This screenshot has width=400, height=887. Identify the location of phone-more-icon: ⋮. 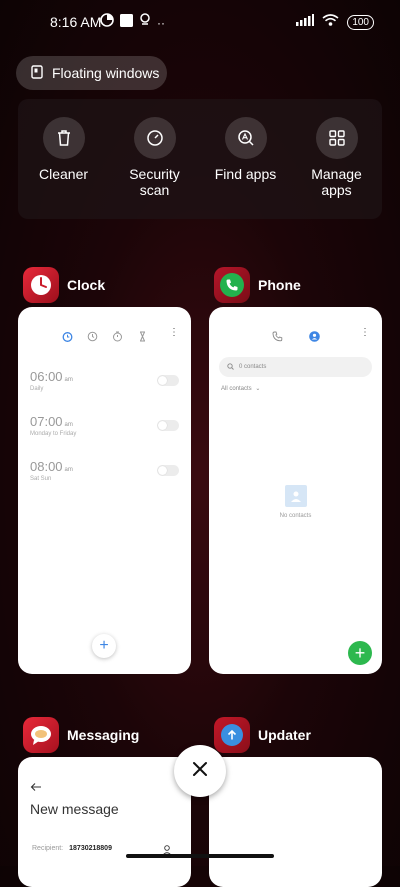
(365, 332).